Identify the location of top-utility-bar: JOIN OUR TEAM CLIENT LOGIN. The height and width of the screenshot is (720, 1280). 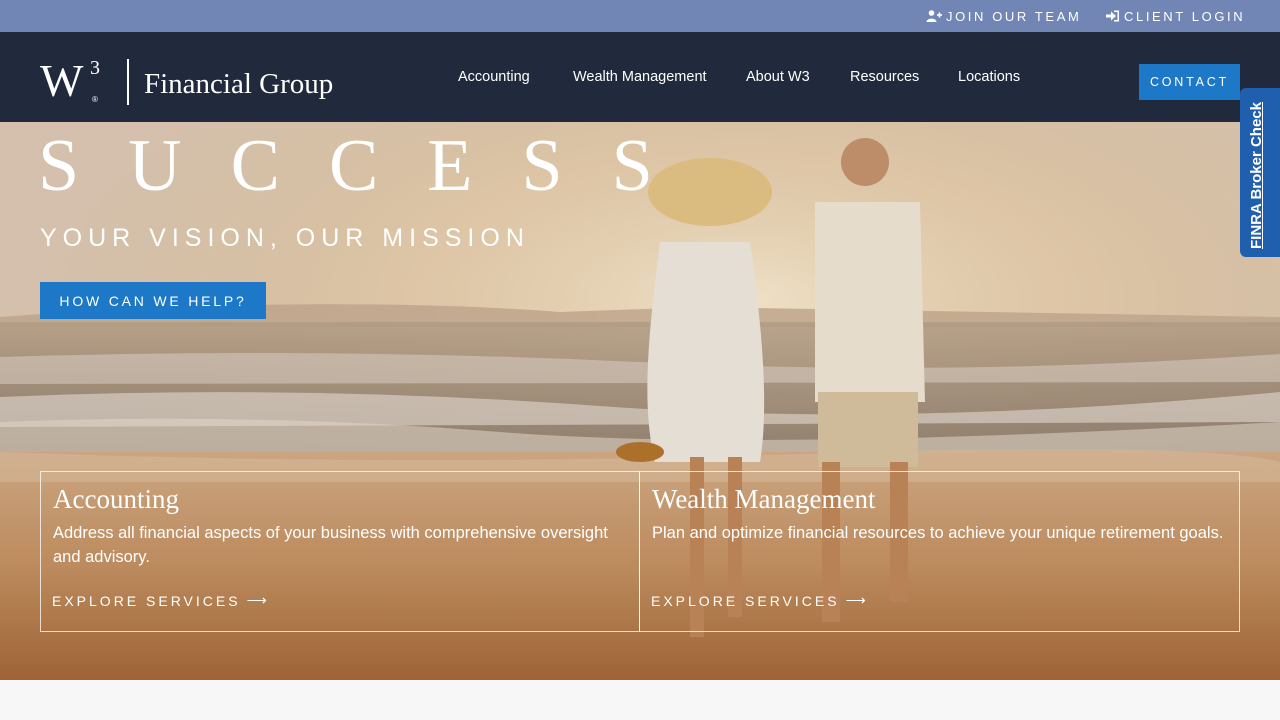
(640, 16).